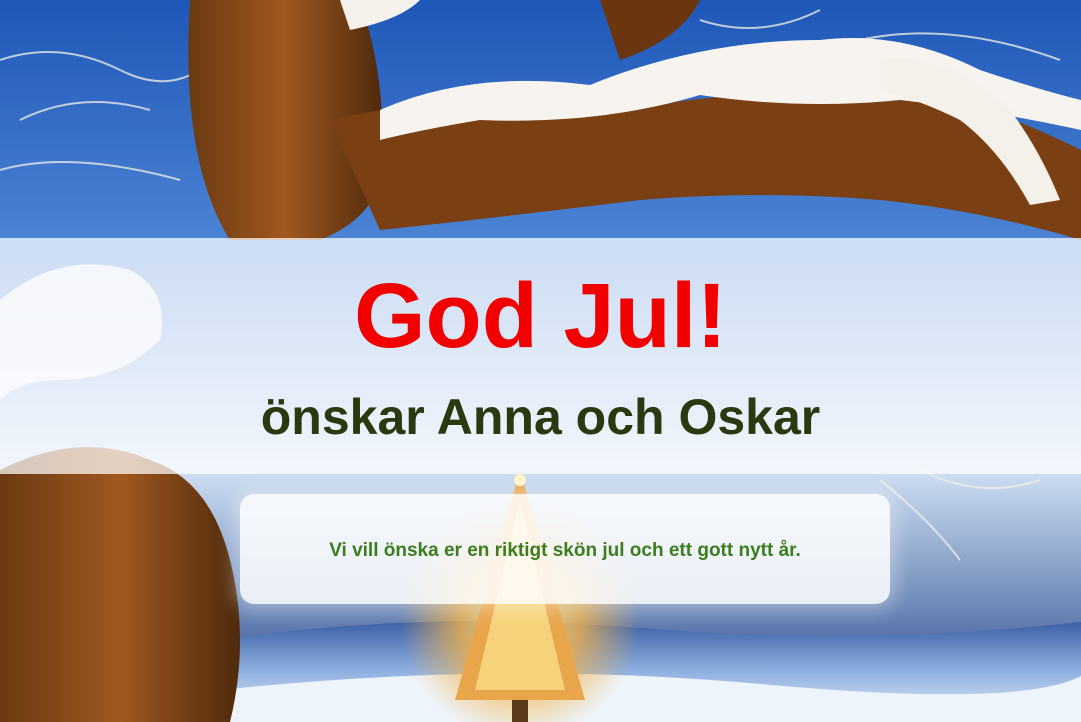 This screenshot has width=1081, height=722. I want to click on greeting-subtitle: önskar Anna och Oskar, so click(540, 417).